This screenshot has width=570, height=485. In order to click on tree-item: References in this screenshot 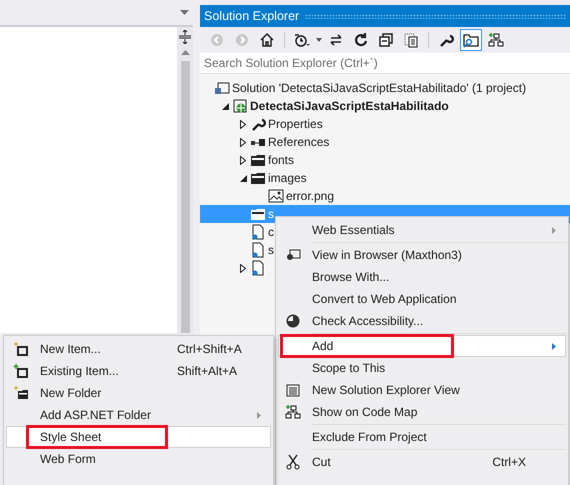, I will do `click(299, 142)`.